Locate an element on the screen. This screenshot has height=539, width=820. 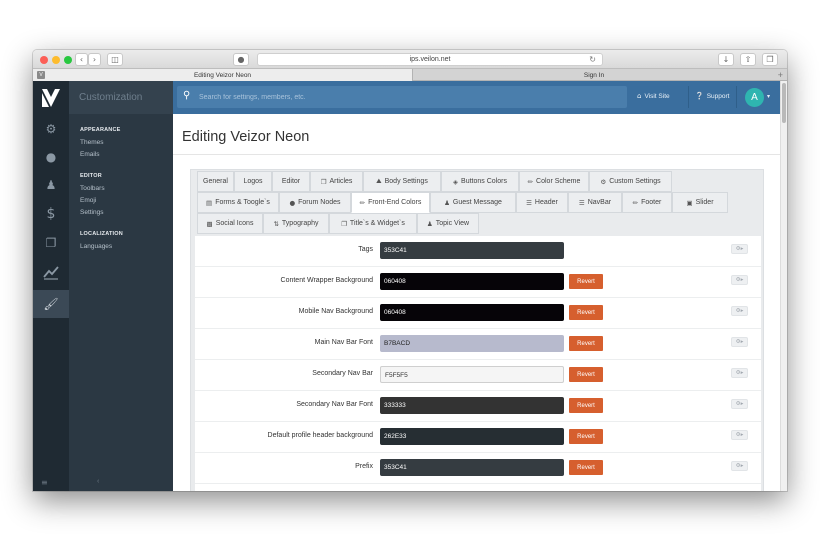
close-window-icon is located at coordinates (44, 60).